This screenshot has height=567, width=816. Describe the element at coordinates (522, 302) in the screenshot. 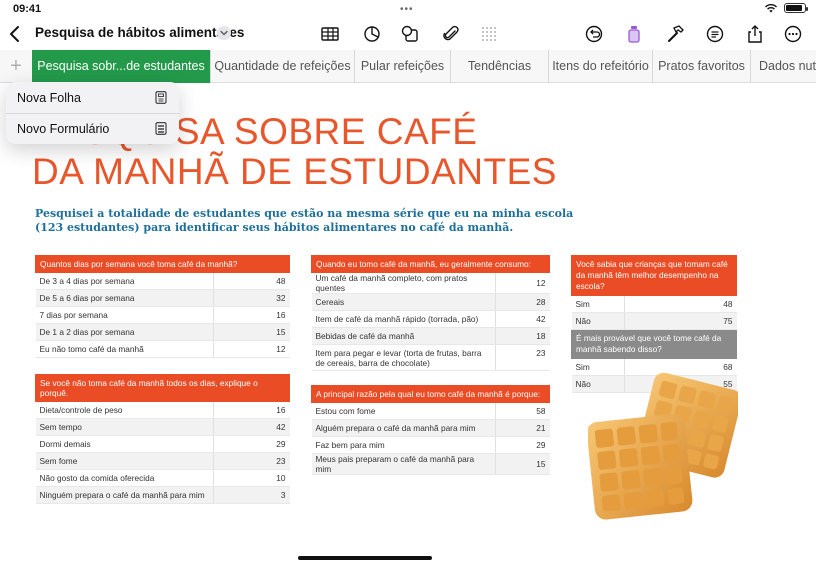

I see `table-cell: 28` at that location.